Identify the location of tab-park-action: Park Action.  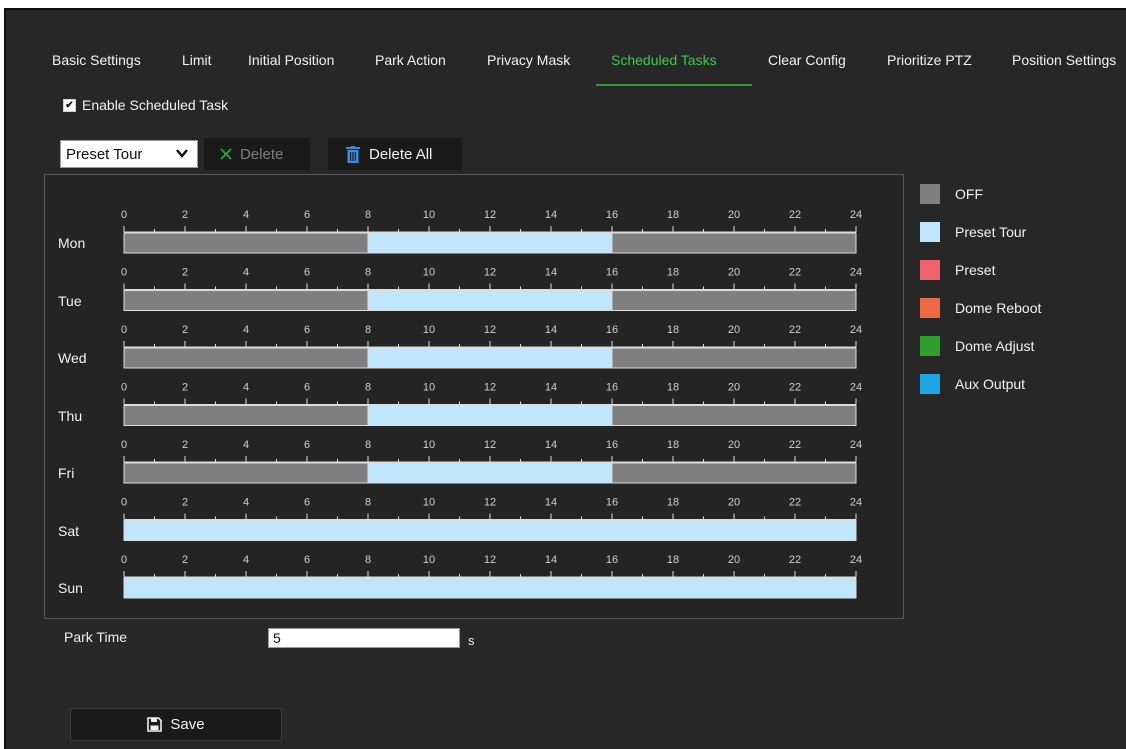
(410, 60).